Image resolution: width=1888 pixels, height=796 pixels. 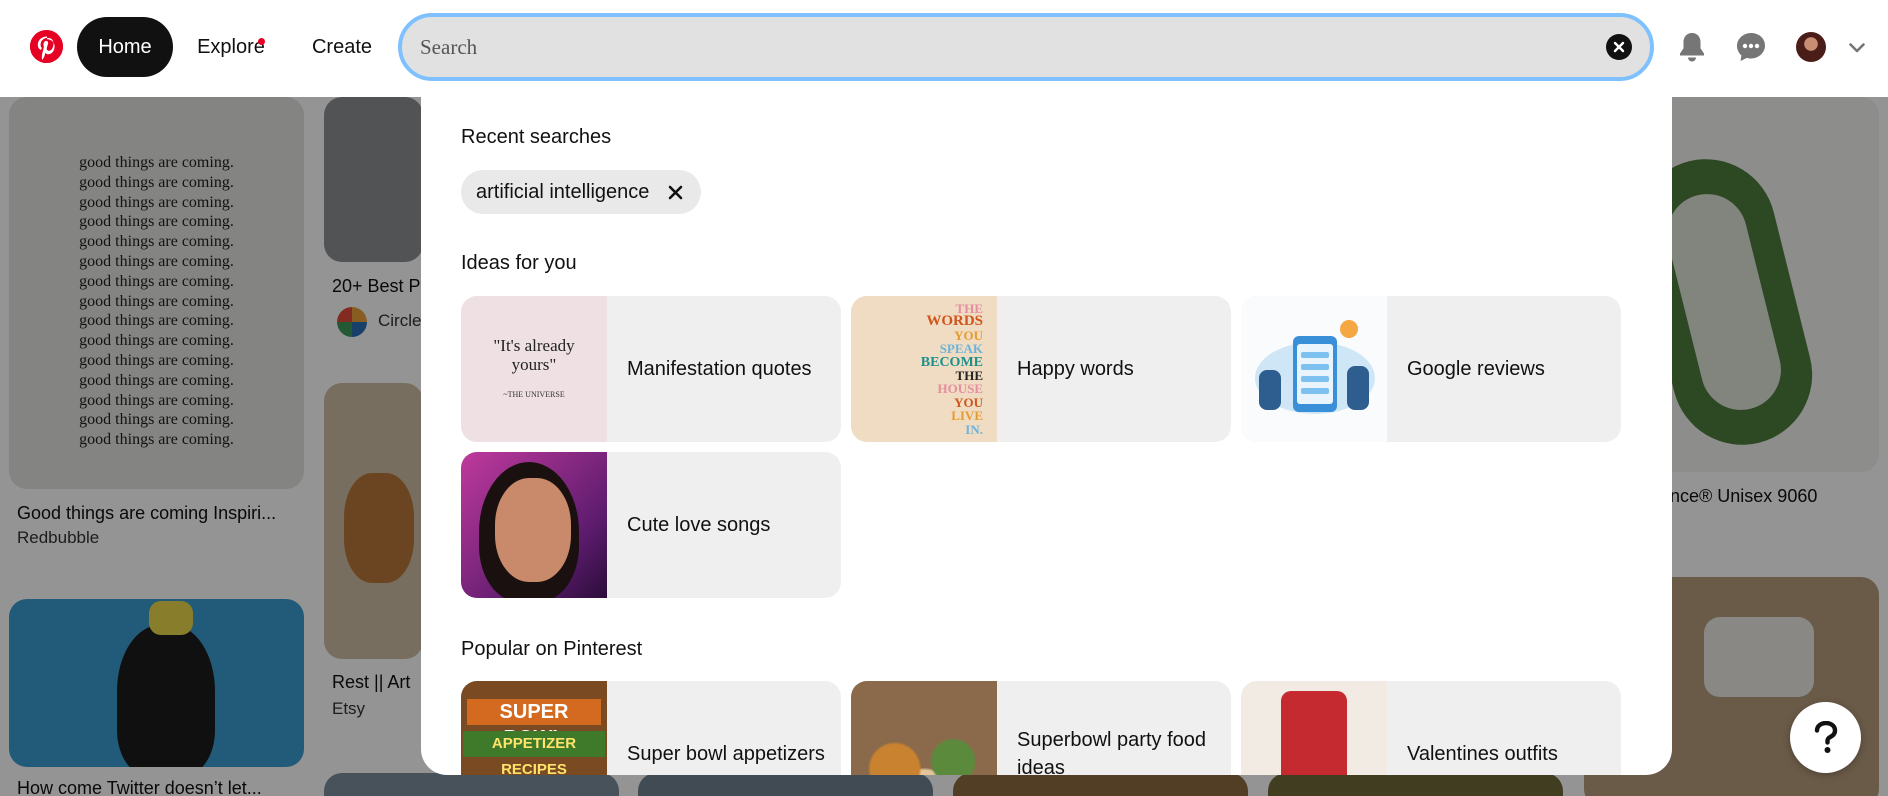 I want to click on idea-label: Manifestation quotes, so click(x=719, y=369).